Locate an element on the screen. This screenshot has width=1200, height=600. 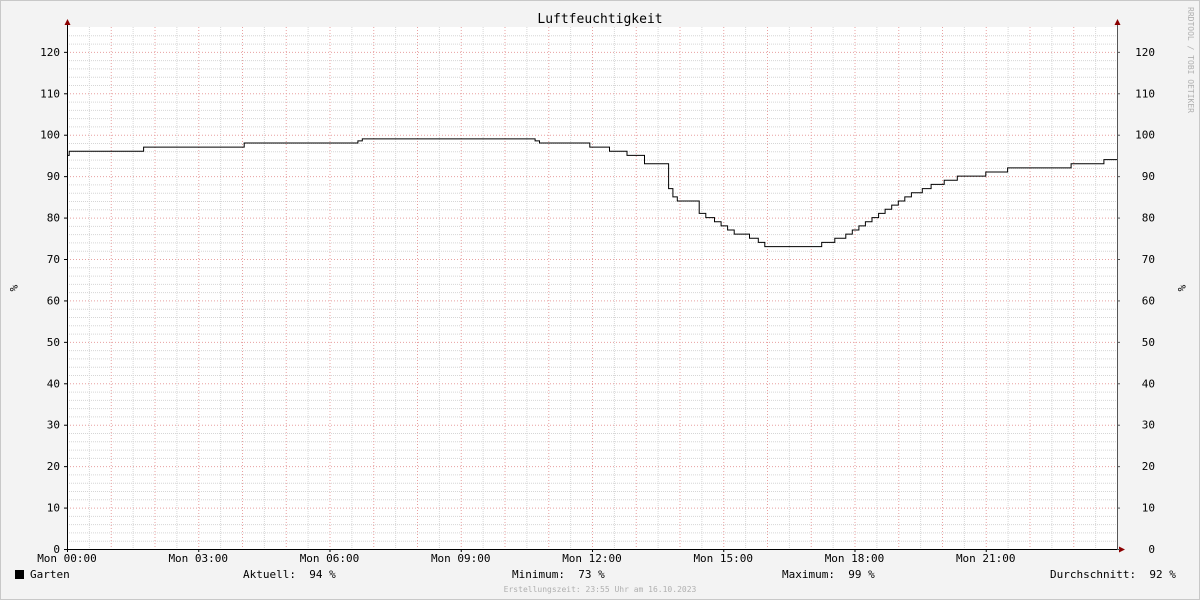
x-tick-label: Mon 15:00 is located at coordinates (723, 558).